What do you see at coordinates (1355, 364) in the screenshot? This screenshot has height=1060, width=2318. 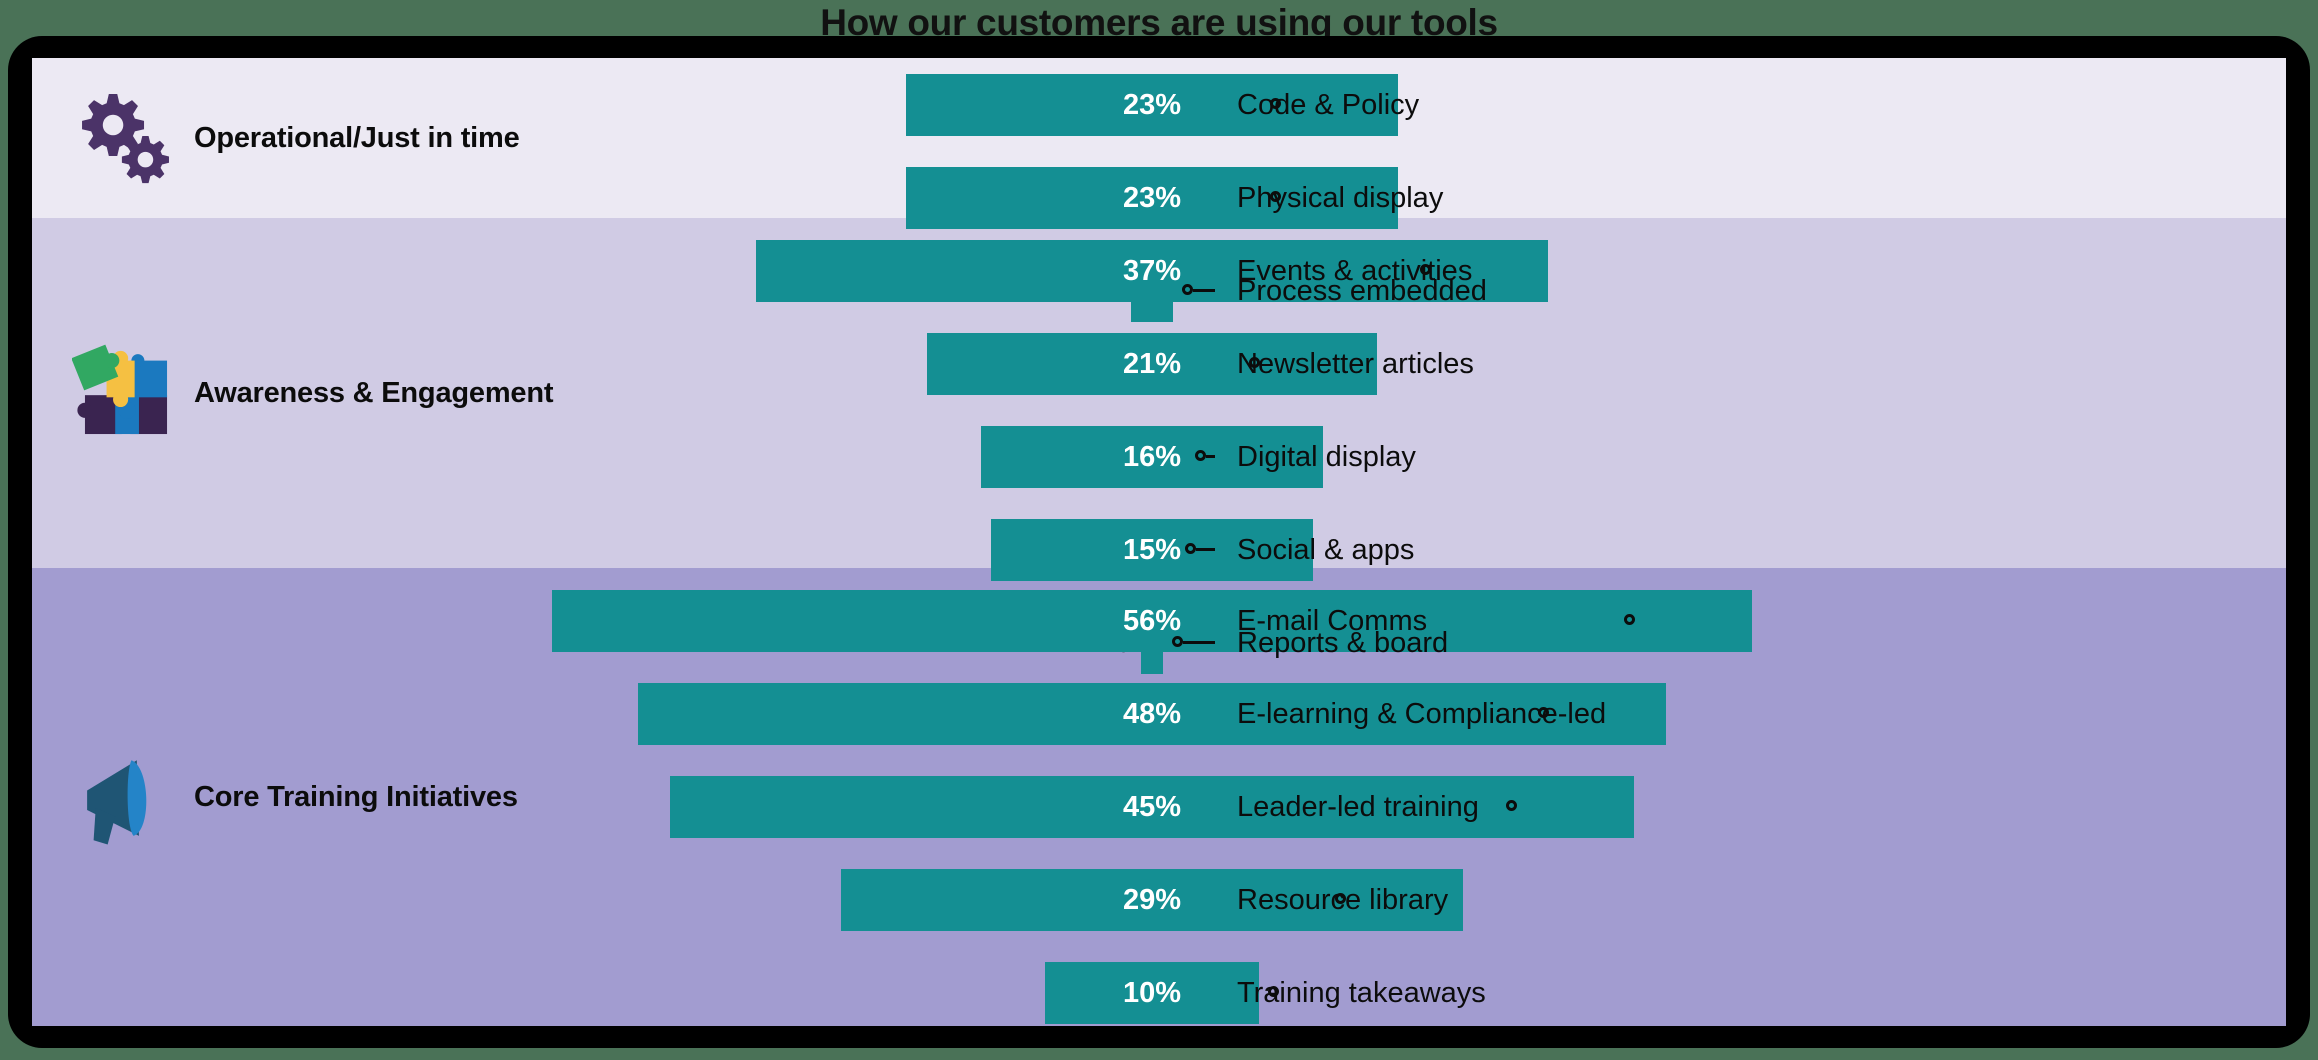 I see `category-label-awareness-1: Newsletter articles` at bounding box center [1355, 364].